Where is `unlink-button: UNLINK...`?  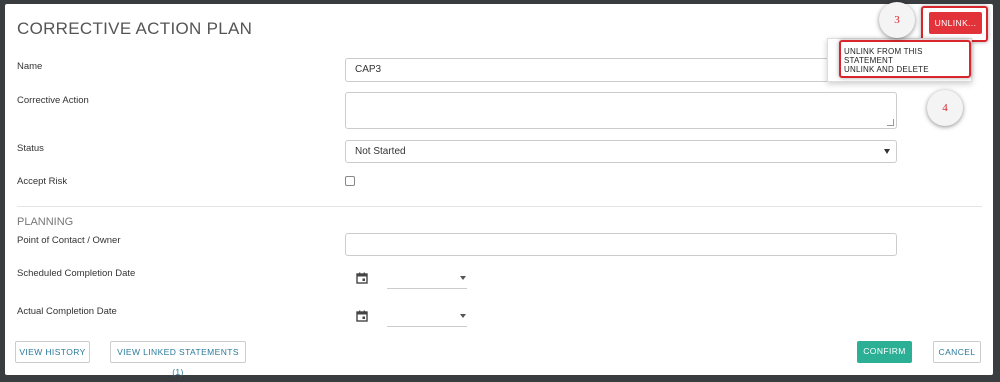
unlink-button: UNLINK... is located at coordinates (955, 23).